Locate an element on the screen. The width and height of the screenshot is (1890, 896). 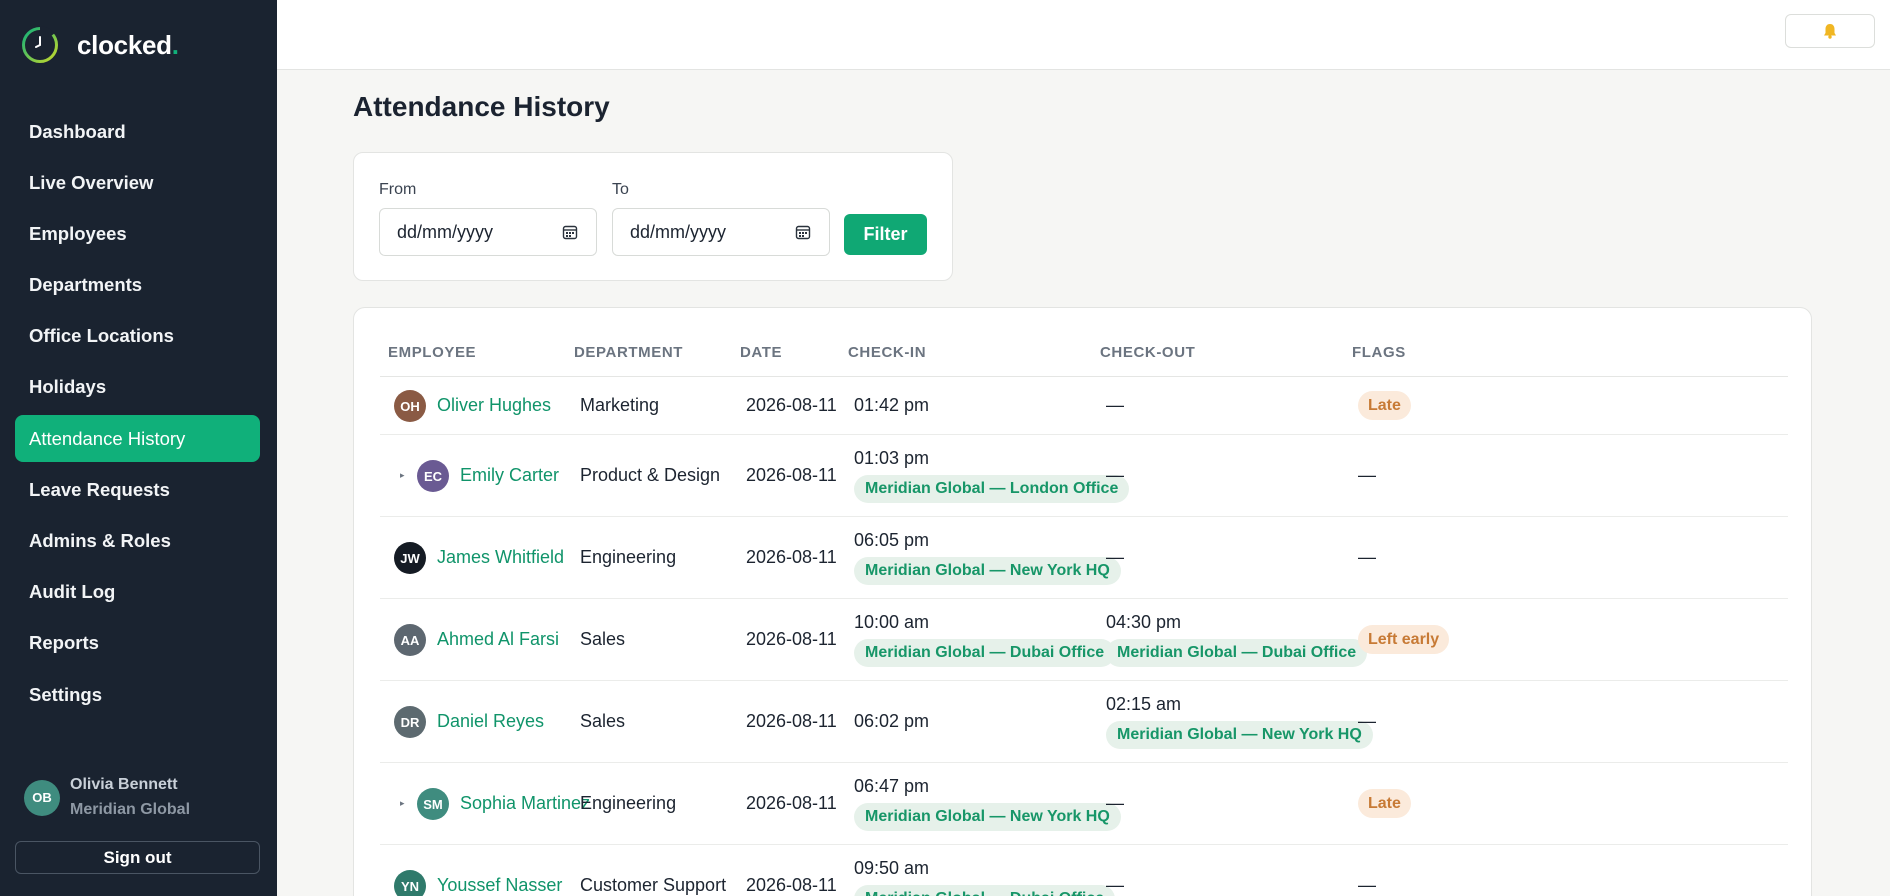
check-in-time: 01:03 pm is located at coordinates (892, 458).